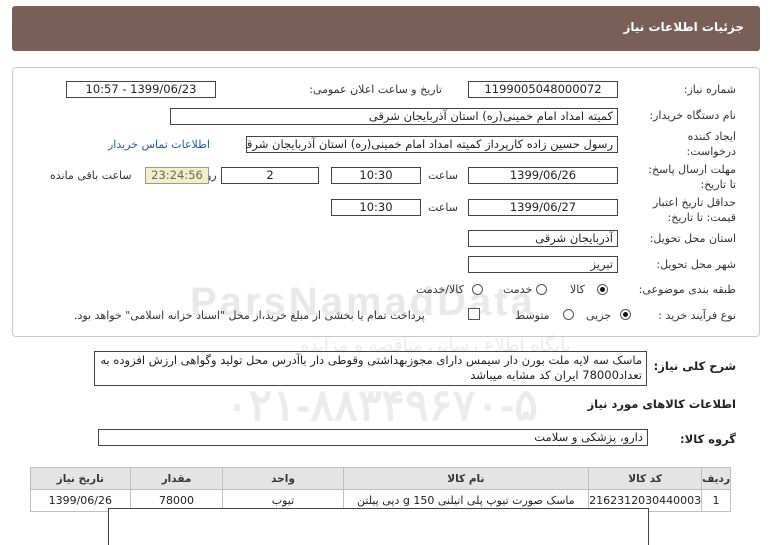 Image resolution: width=770 pixels, height=545 pixels. What do you see at coordinates (709, 89) in the screenshot?
I see `need-number-label: شماره نیاز:` at bounding box center [709, 89].